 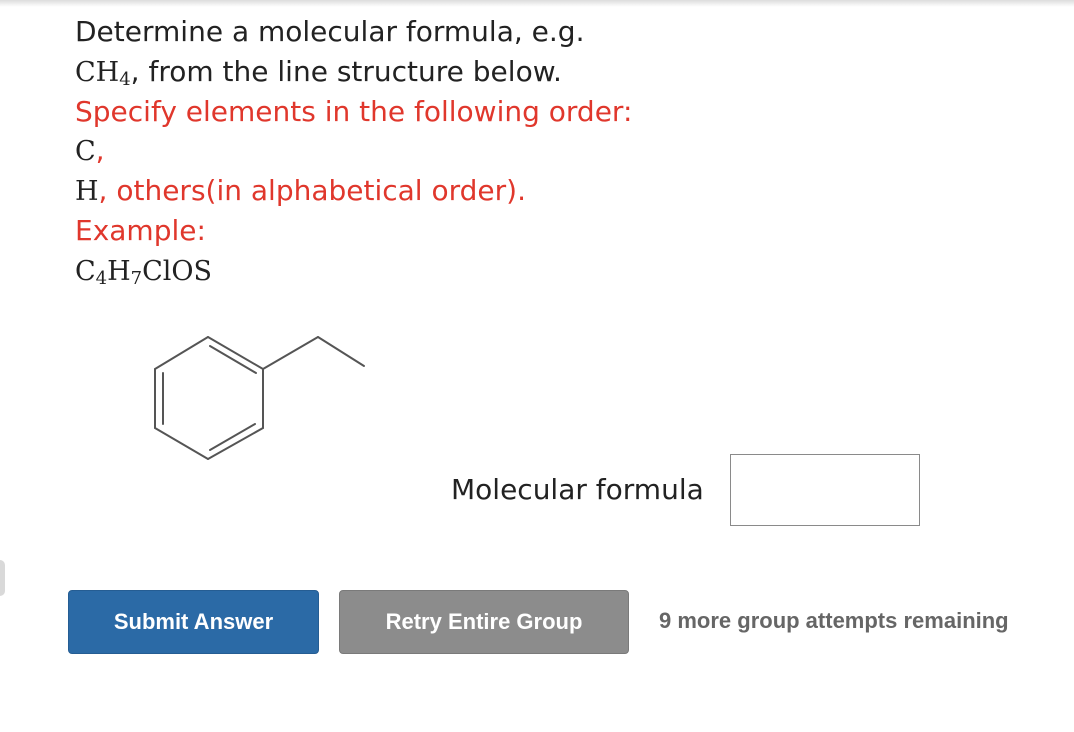 I want to click on molecular-formula-input, so click(x=825, y=490).